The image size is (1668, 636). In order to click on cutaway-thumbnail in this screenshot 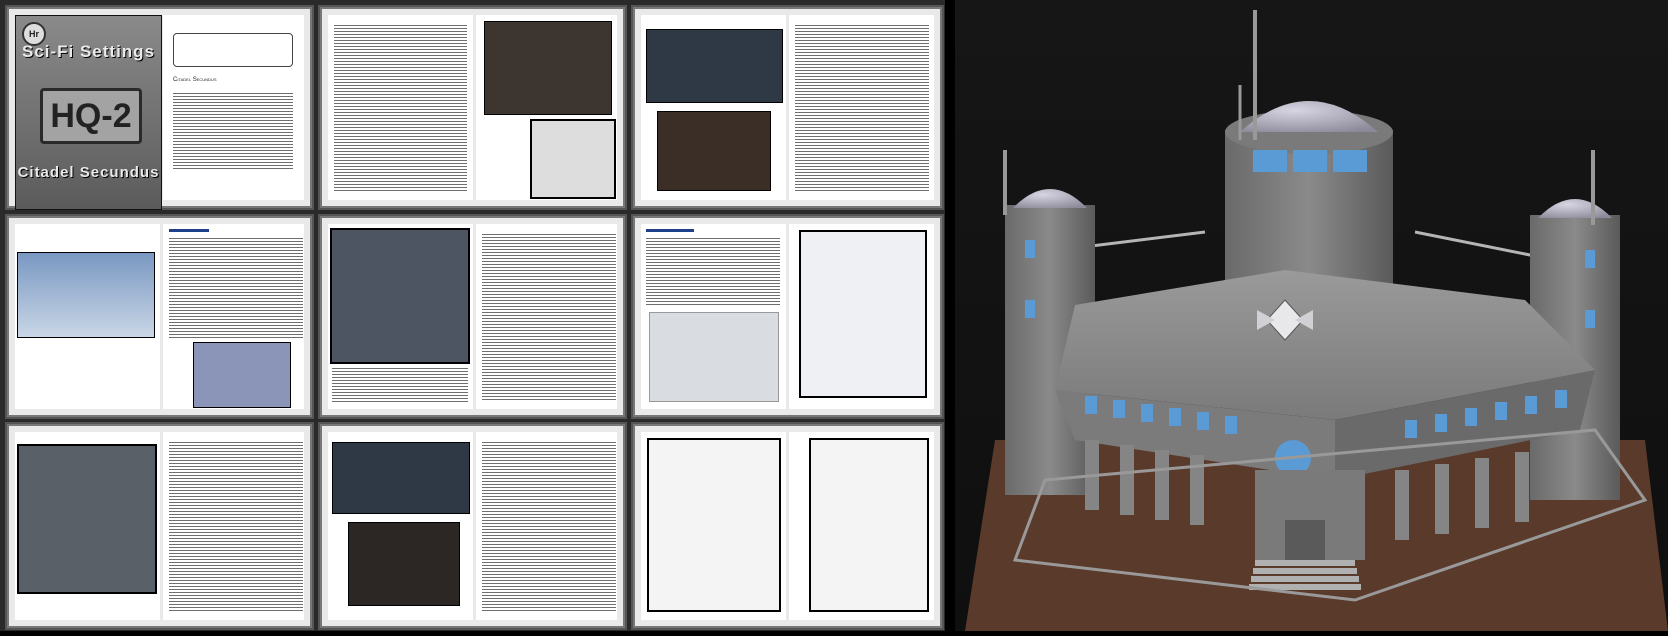, I will do `click(242, 375)`.